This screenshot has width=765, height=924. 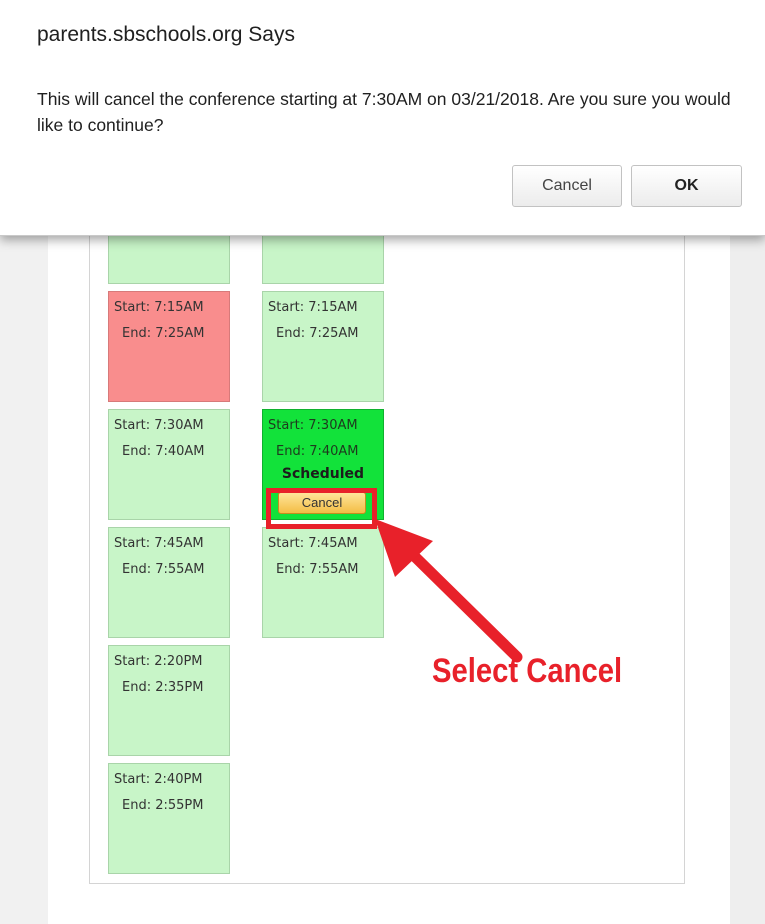 I want to click on callout-label: Select Cancel, so click(x=527, y=671).